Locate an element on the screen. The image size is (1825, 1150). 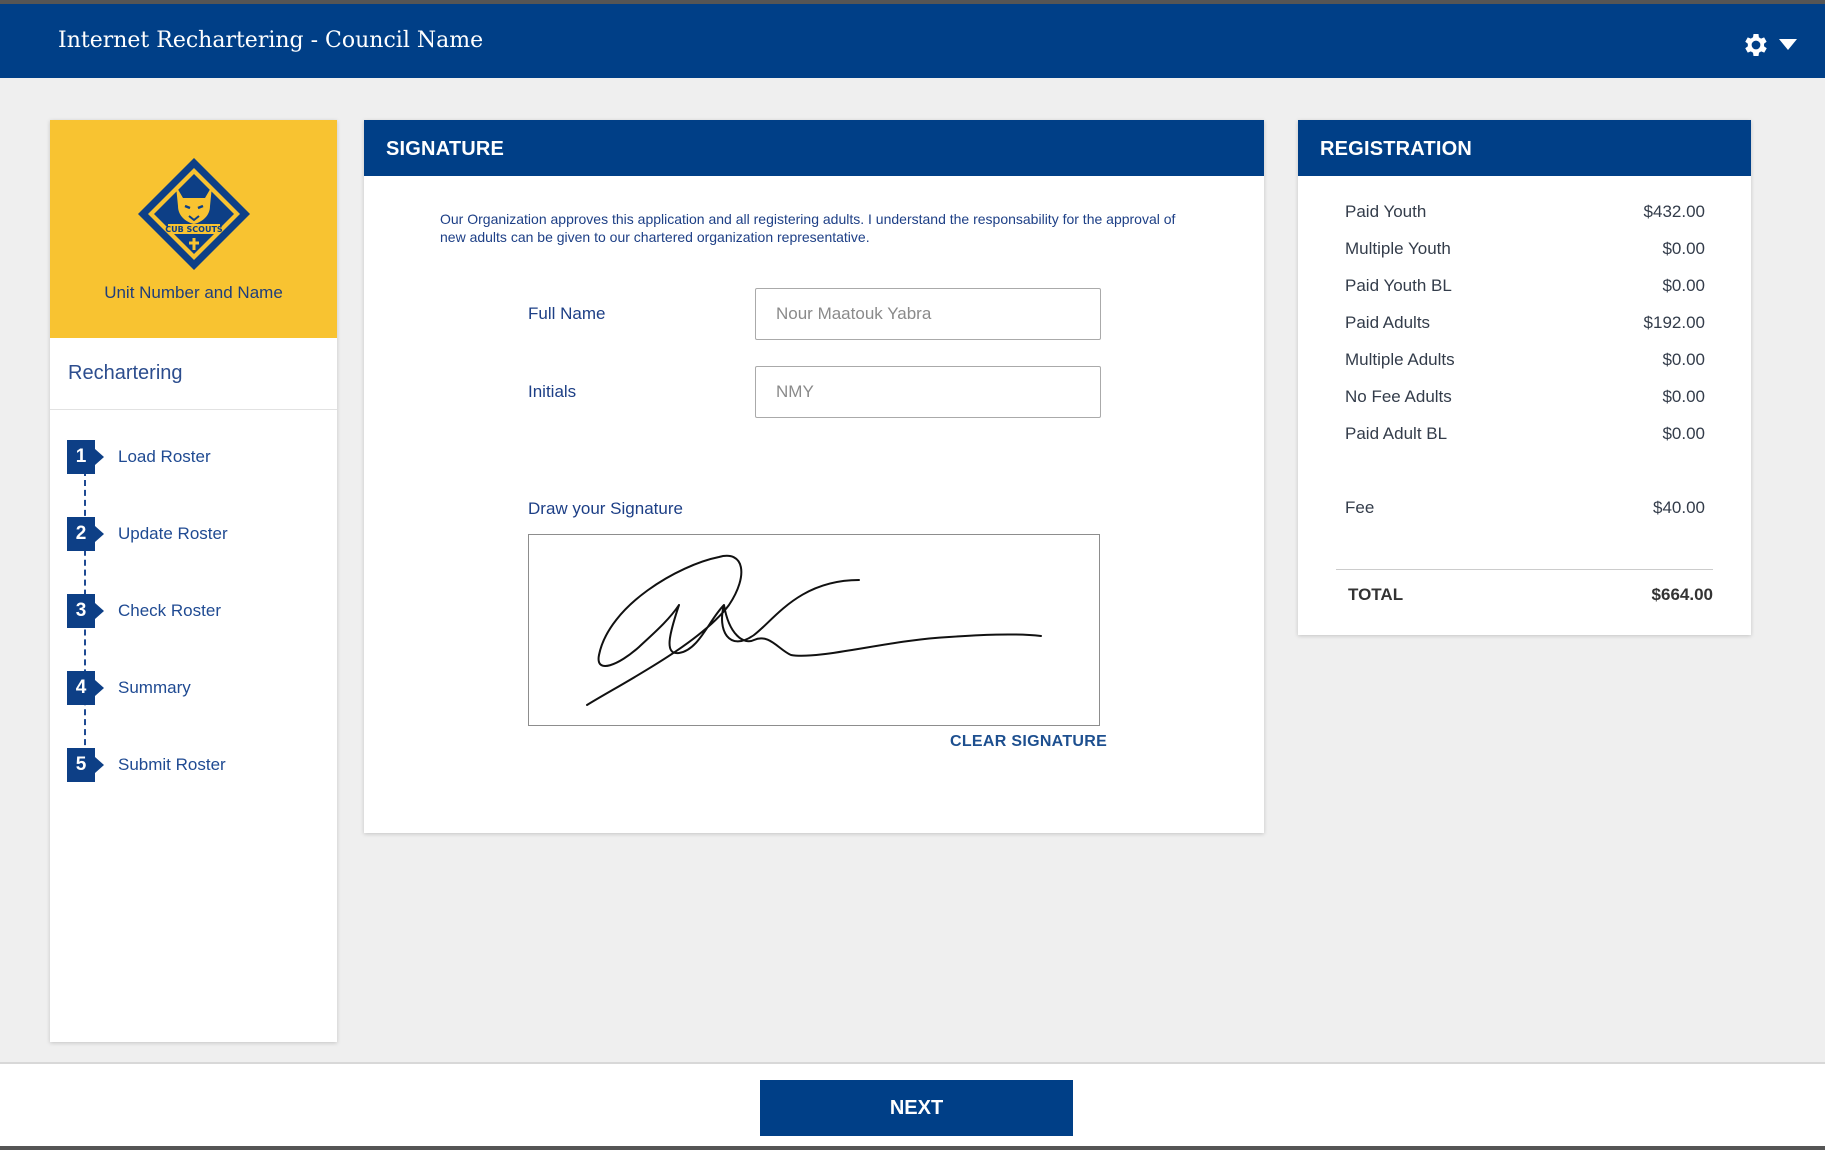
step-load-roster: 1 Load Roster is located at coordinates (193, 478).